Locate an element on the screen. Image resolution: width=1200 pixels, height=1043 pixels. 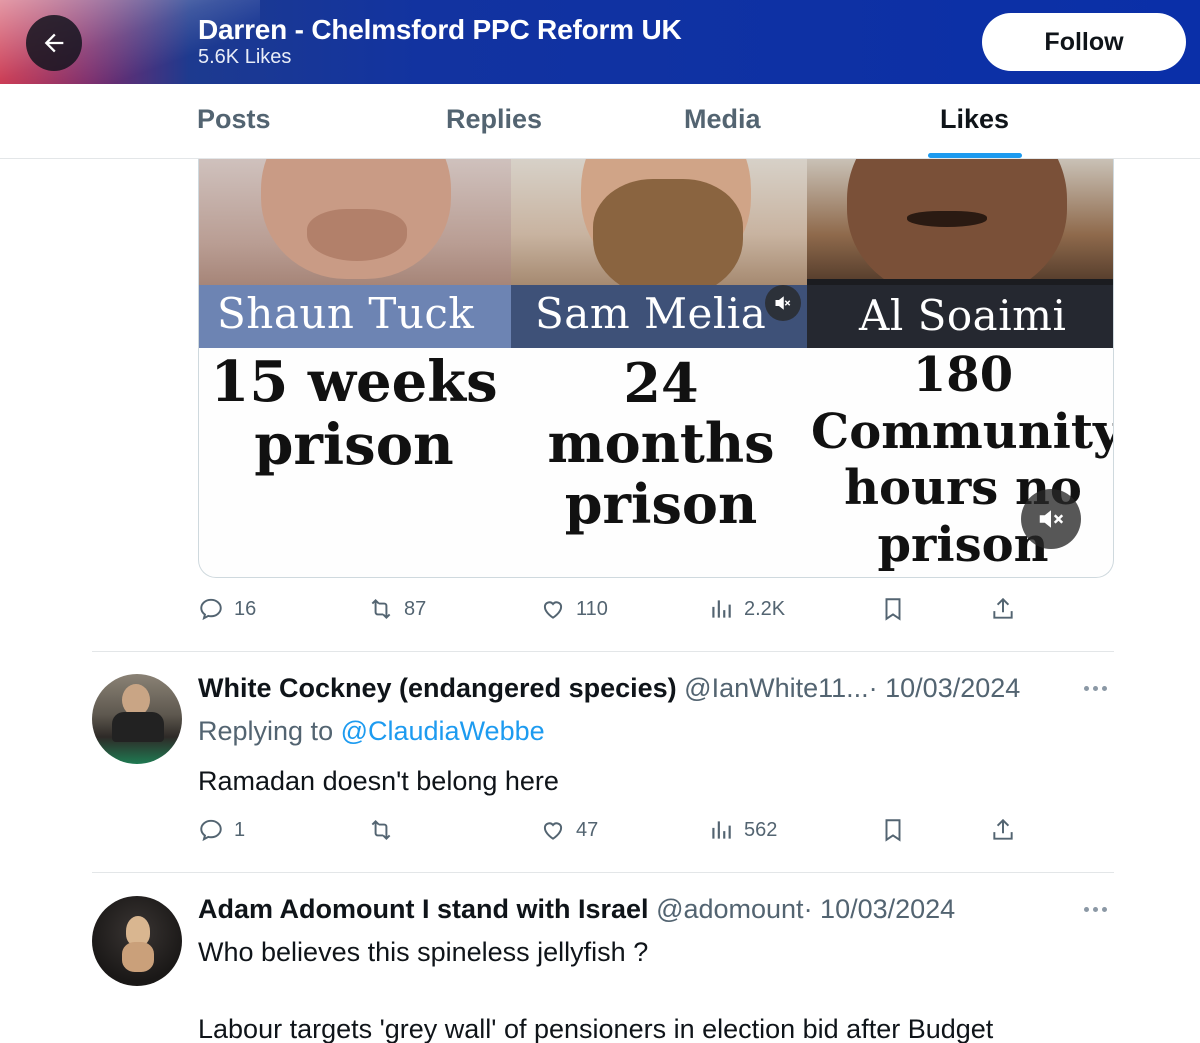
reply-button: 1 is located at coordinates (221, 830).